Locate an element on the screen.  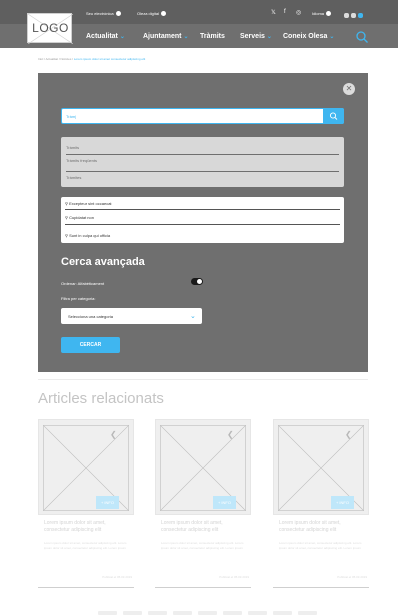
suggestion-item: ⚲ Excepteur sint occaecat is located at coordinates (88, 203).